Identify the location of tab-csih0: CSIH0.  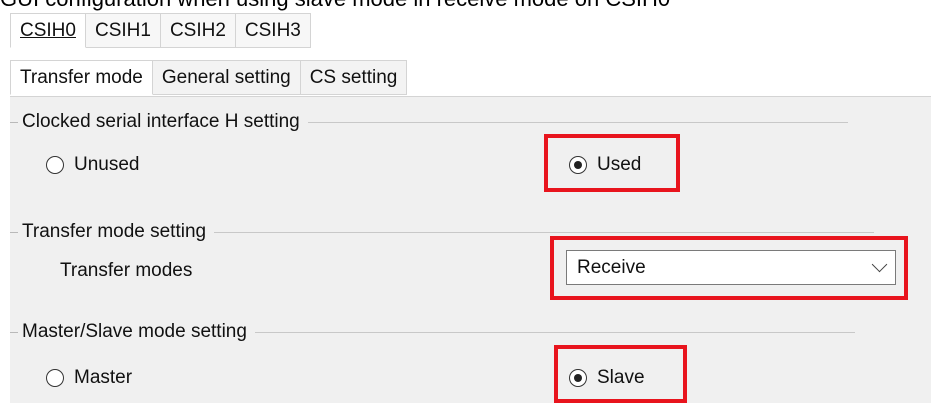
(48, 30).